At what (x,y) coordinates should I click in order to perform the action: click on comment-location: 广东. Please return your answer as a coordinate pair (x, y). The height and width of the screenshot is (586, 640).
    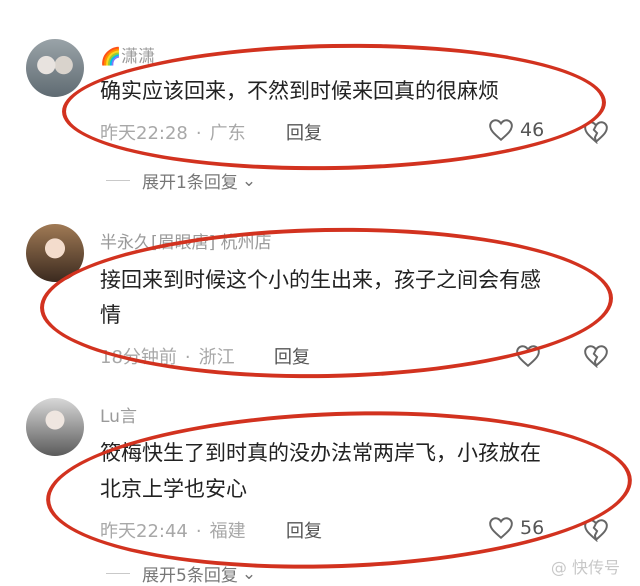
    Looking at the image, I should click on (227, 133).